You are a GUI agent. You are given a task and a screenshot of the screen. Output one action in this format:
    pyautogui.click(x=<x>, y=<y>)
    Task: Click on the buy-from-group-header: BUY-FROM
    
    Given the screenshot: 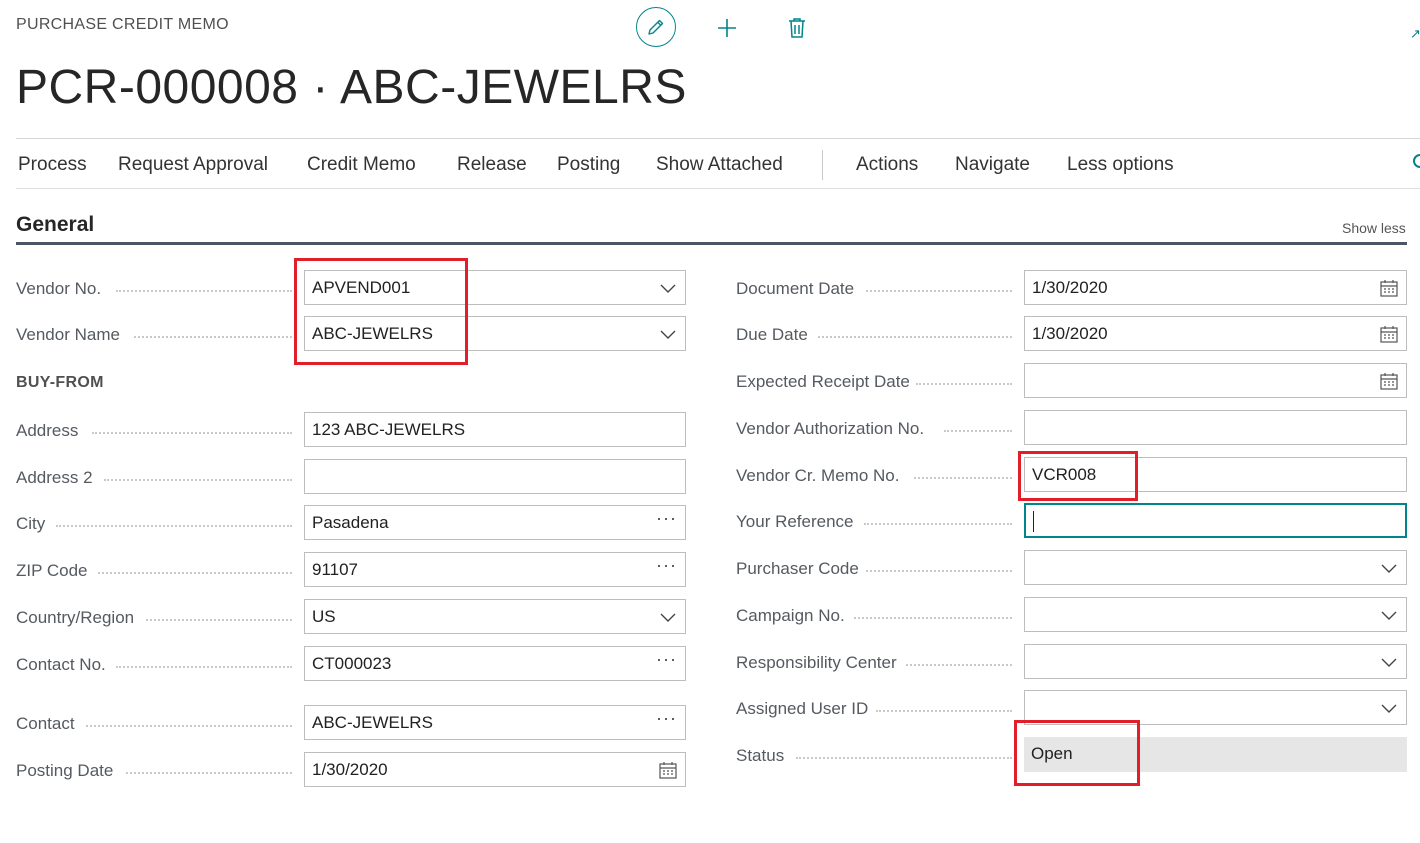 What is the action you would take?
    pyautogui.click(x=60, y=382)
    